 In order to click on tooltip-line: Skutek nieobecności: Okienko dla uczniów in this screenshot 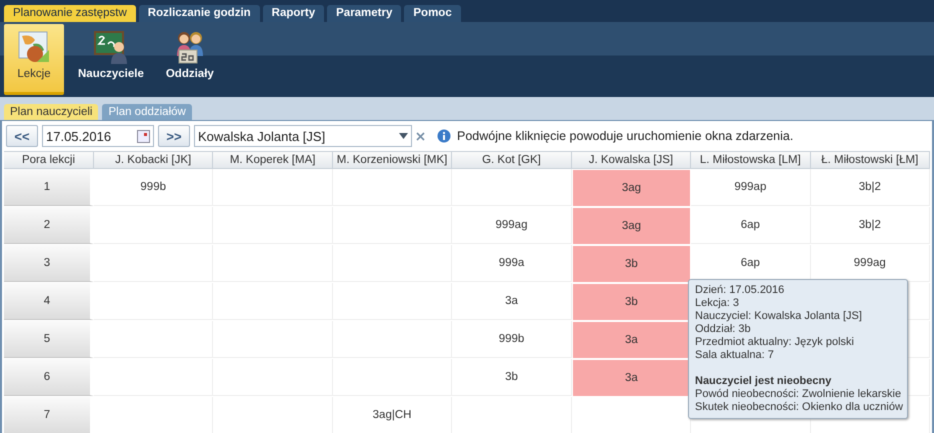, I will do `click(798, 407)`.